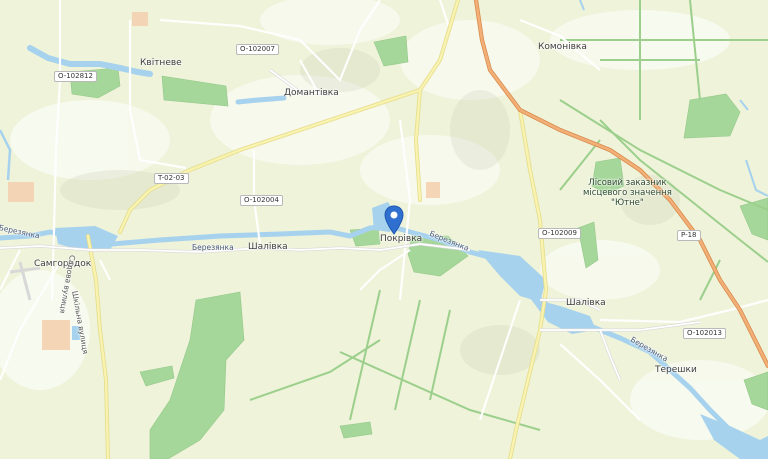  I want to click on place-label-tereshky: Терешки, so click(676, 370).